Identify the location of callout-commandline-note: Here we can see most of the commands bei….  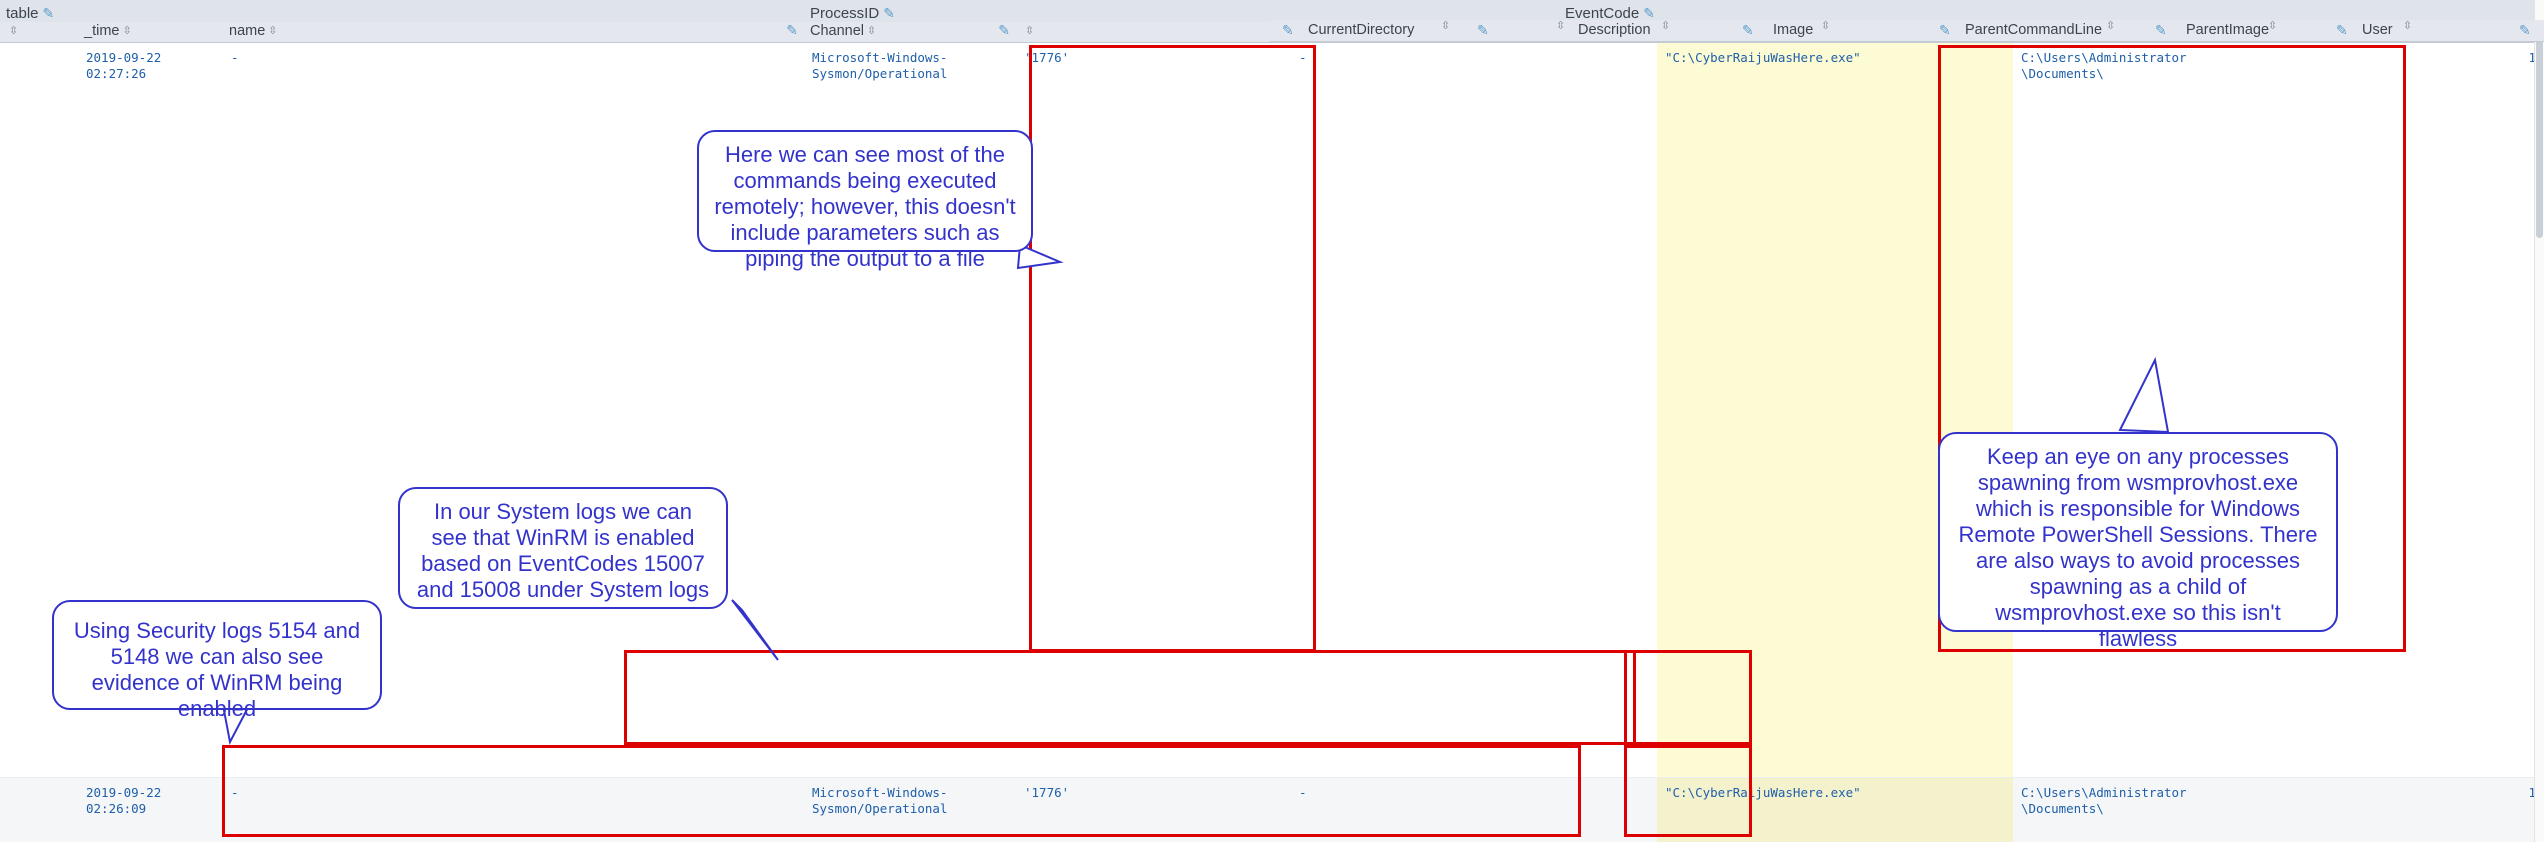
(865, 200).